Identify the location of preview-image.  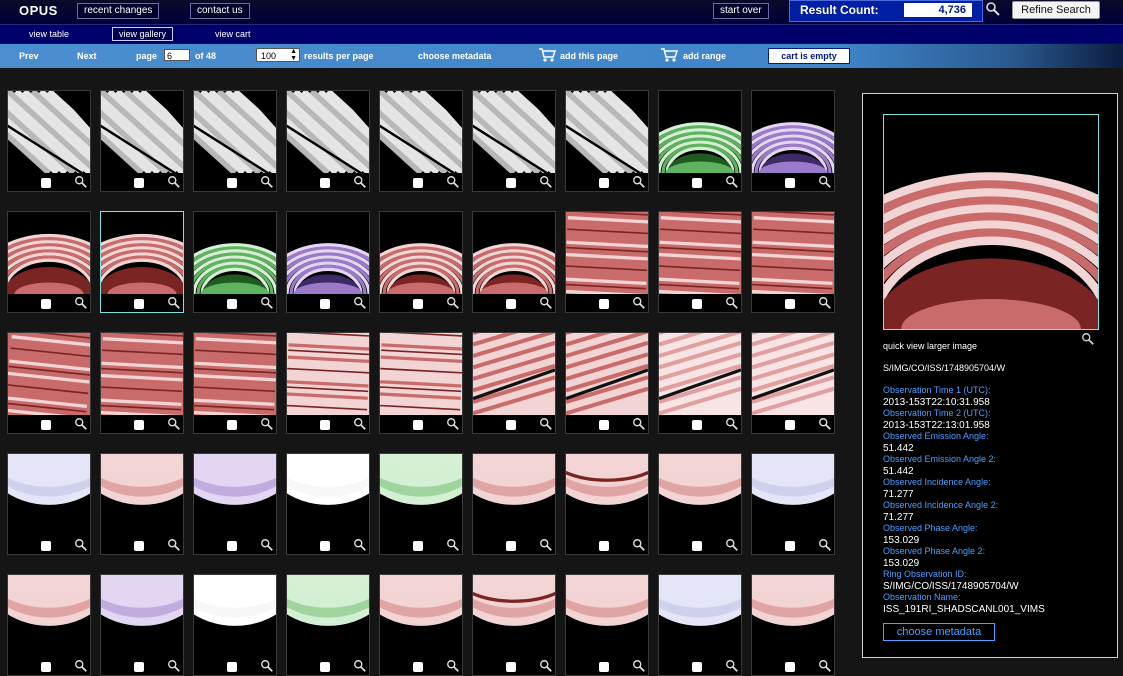
(991, 222).